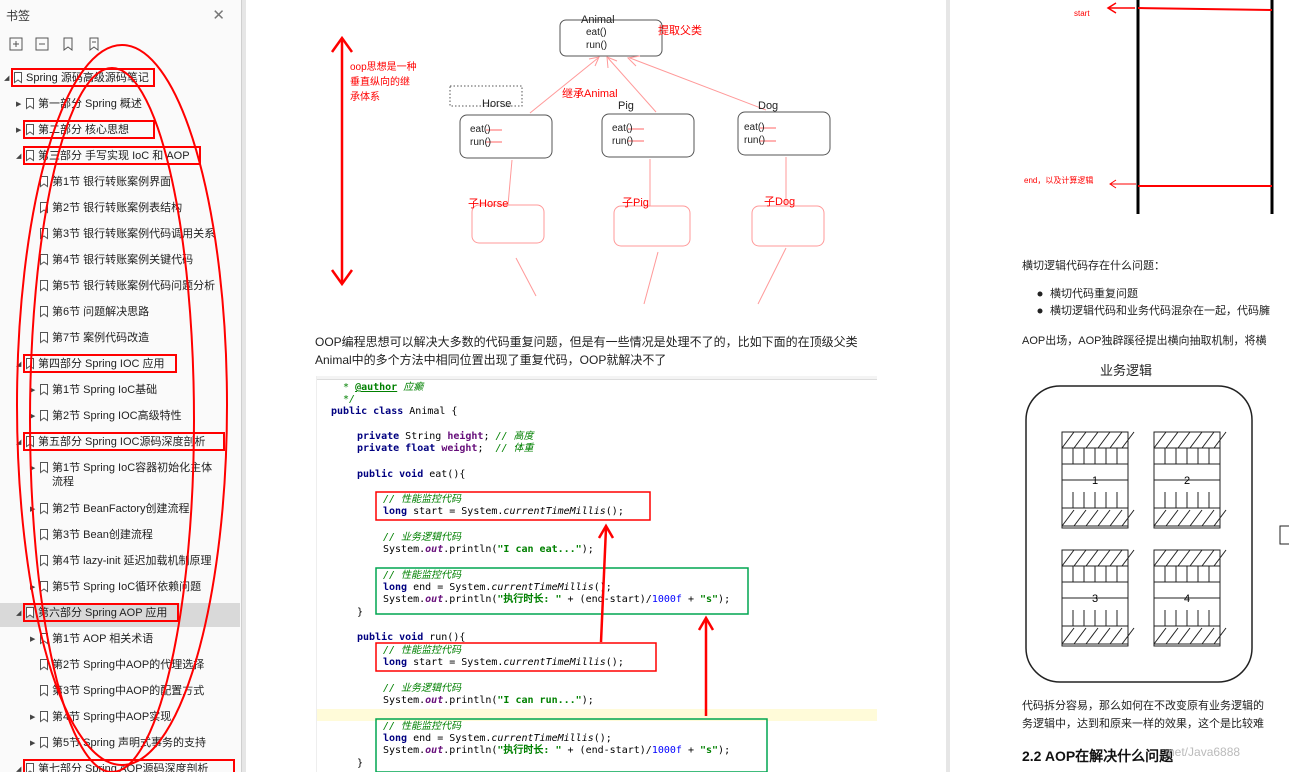 This screenshot has height=772, width=1289. I want to click on bottom-text-line: 务逻辑中，达到和原来一样的效果，这个是比较难, so click(1143, 724).